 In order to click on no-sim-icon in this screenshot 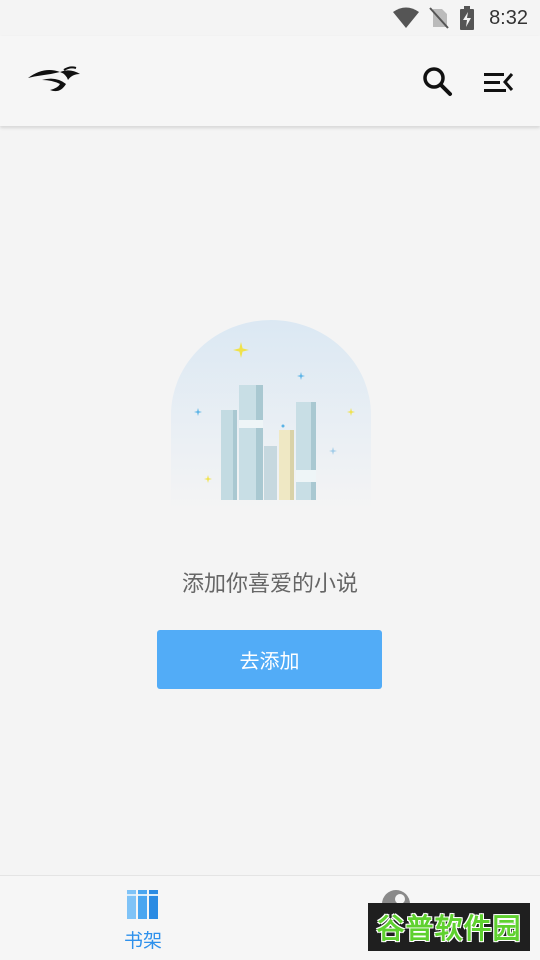, I will do `click(439, 18)`.